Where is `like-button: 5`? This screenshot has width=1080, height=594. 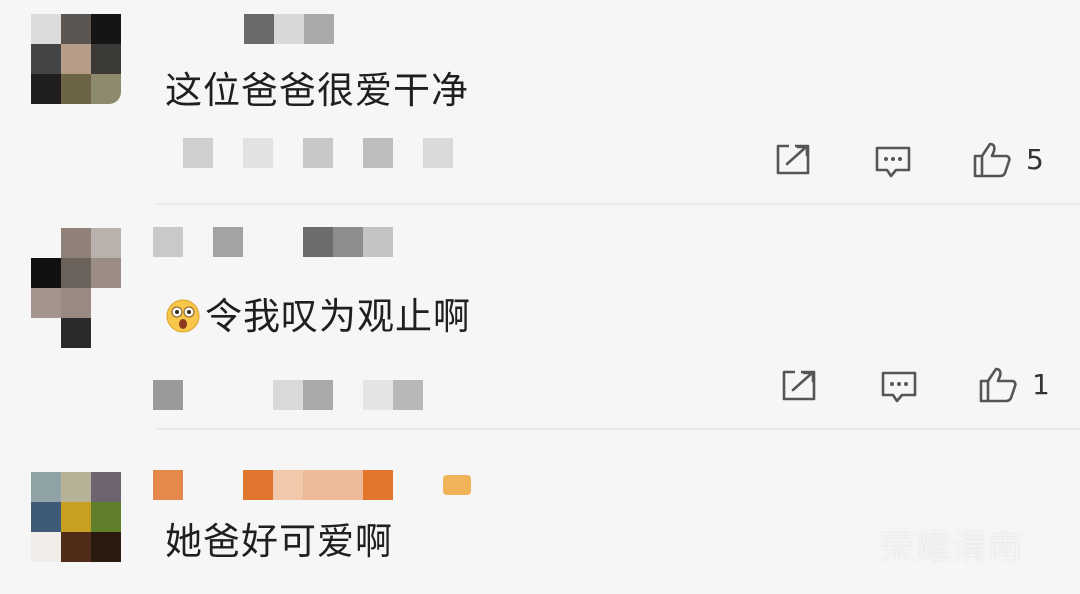 like-button: 5 is located at coordinates (1008, 160).